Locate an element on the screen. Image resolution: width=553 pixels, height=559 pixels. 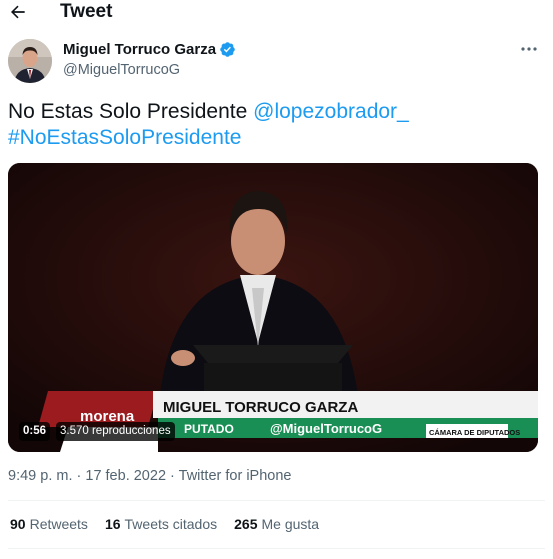
top-bar: Tweet is located at coordinates (276, 13).